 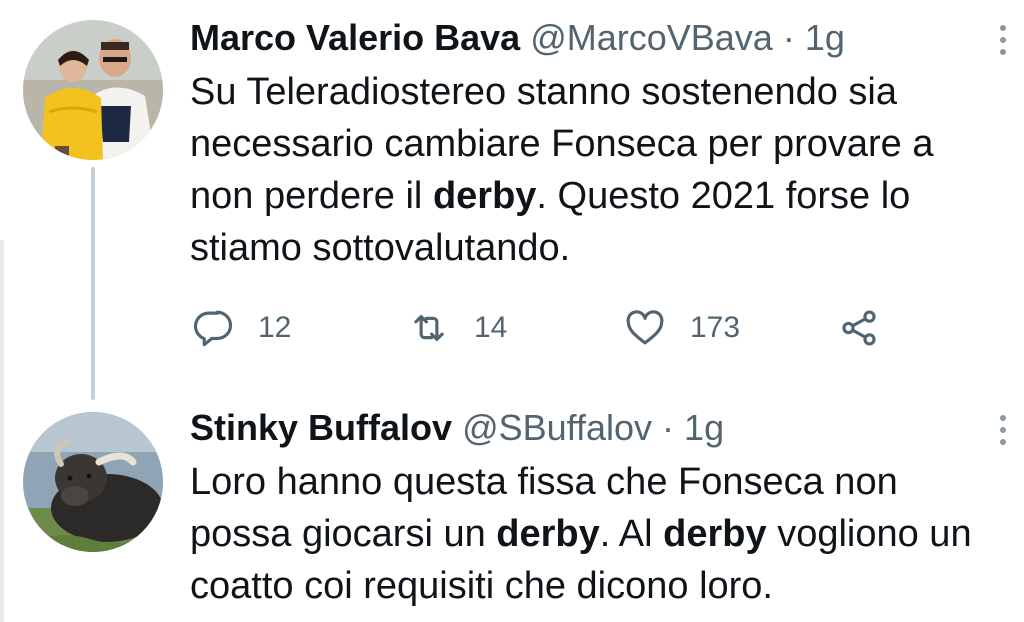 I want to click on share-icon, so click(x=859, y=328).